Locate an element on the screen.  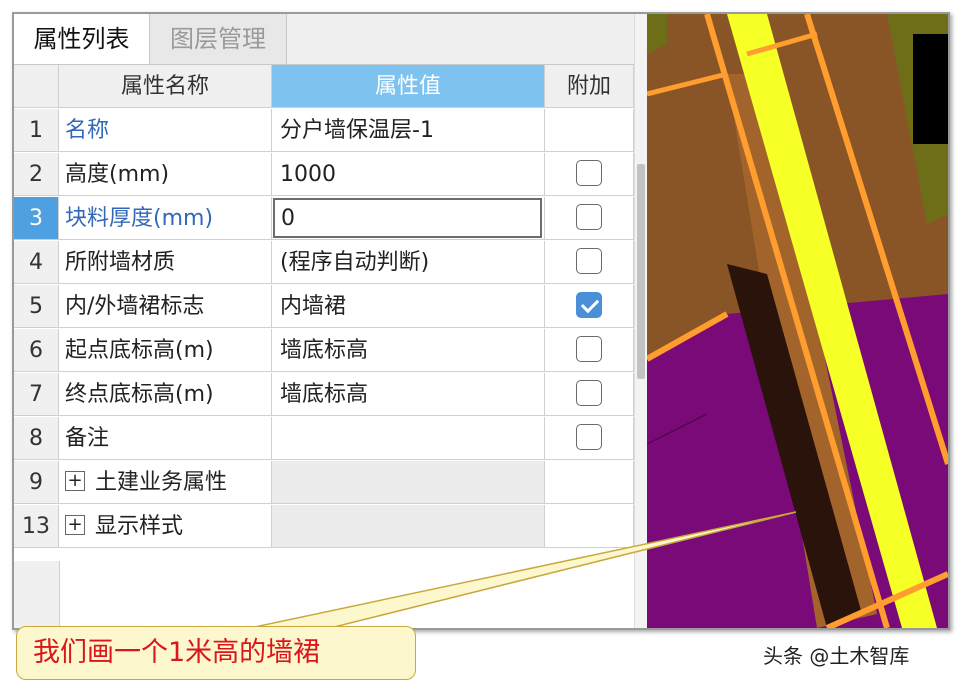
table-row: 7 终点底标高(m) 墙底标高 is located at coordinates (324, 395).